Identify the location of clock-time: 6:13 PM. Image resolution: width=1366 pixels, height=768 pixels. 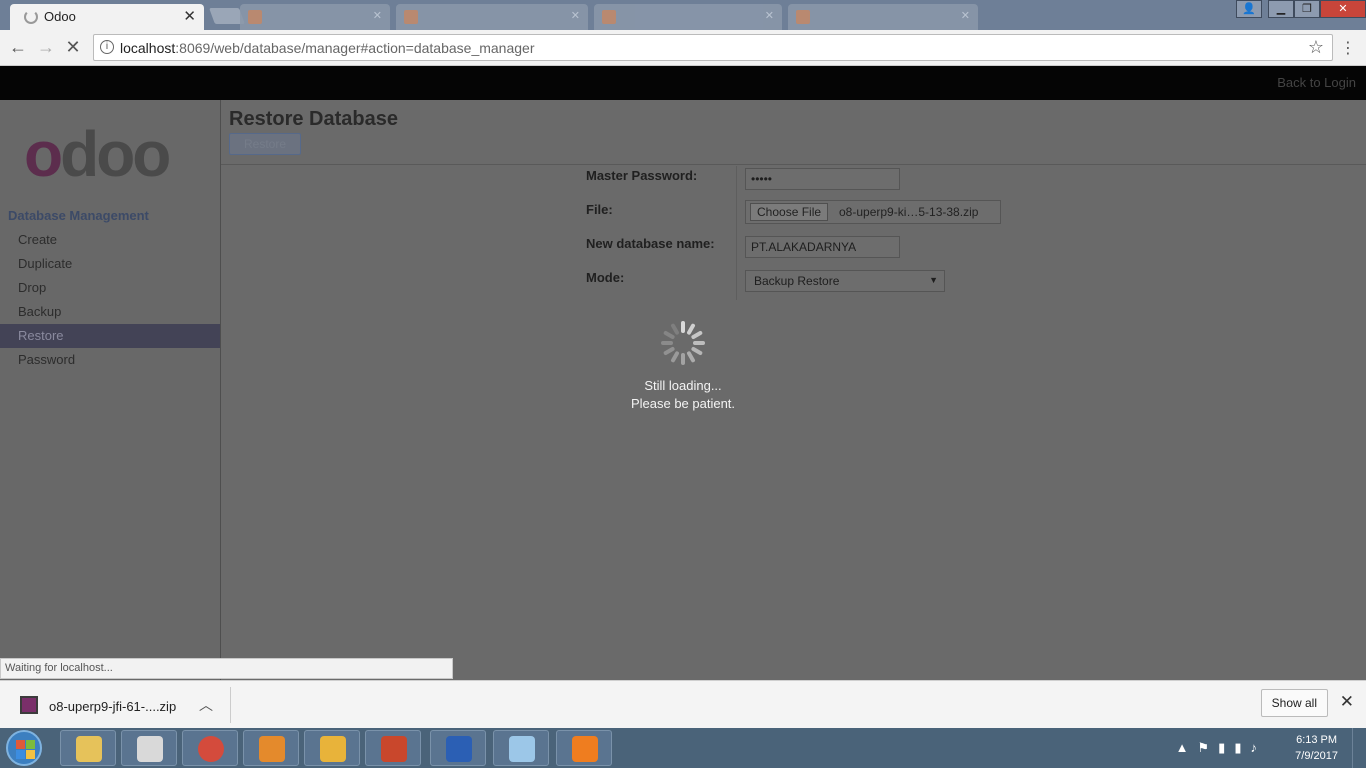
(1317, 740).